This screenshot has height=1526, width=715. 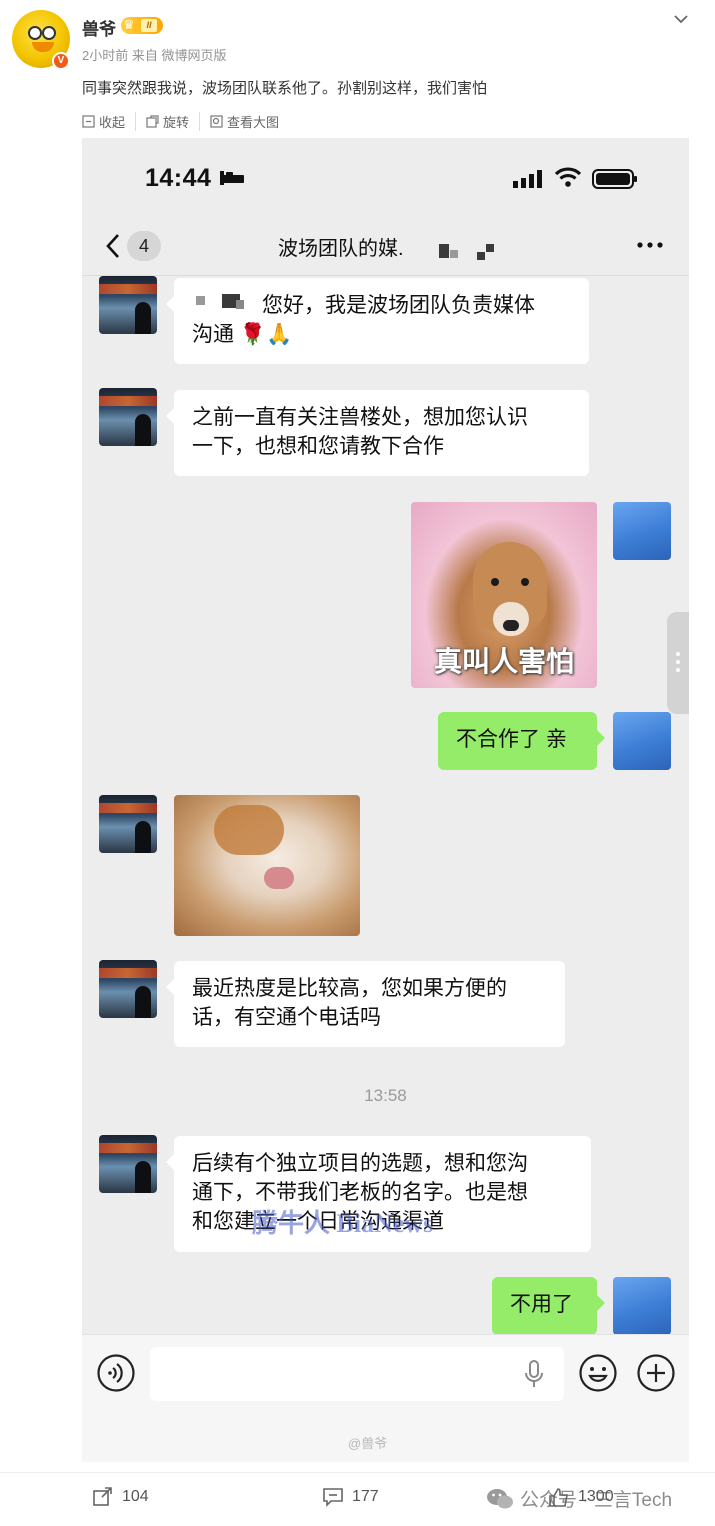 I want to click on wifi-icon, so click(x=568, y=177).